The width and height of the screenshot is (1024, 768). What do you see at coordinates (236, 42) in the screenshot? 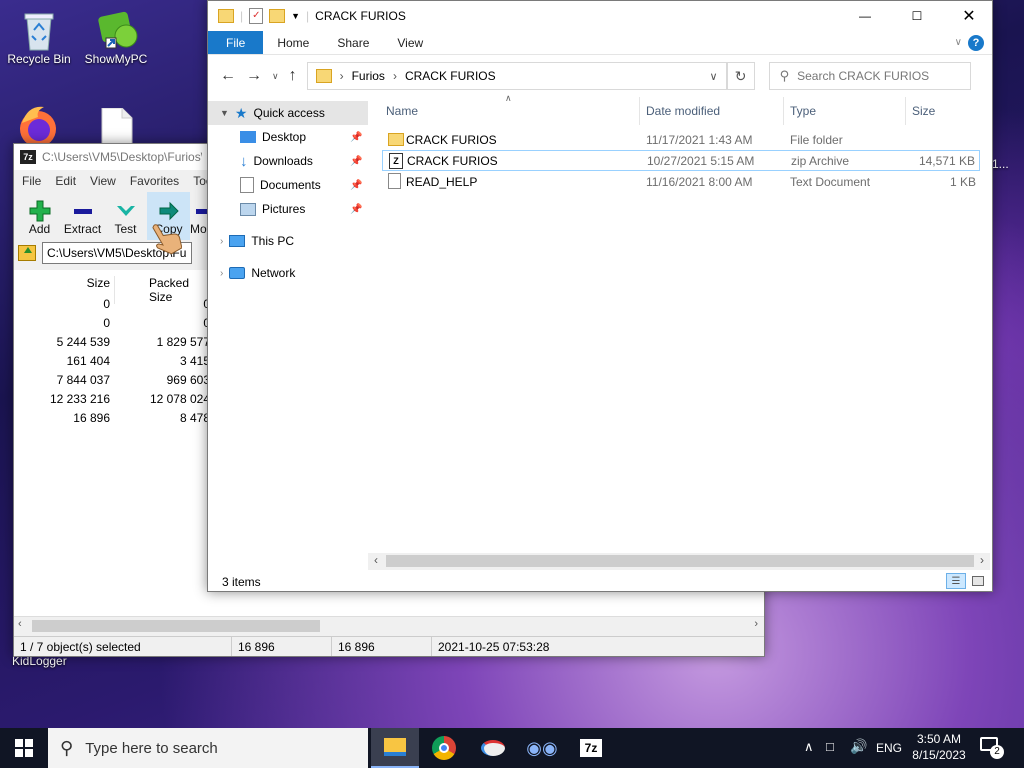
I see `tab-file: File` at bounding box center [236, 42].